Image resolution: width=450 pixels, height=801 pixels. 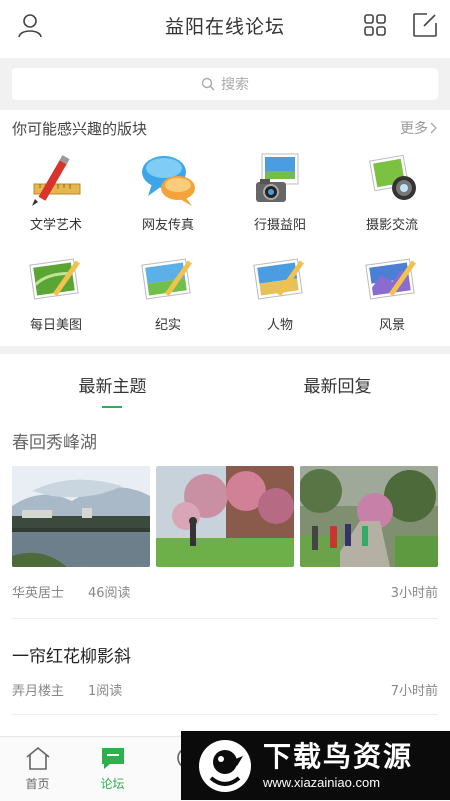 I want to click on tab-home: 首页, so click(x=37, y=769).